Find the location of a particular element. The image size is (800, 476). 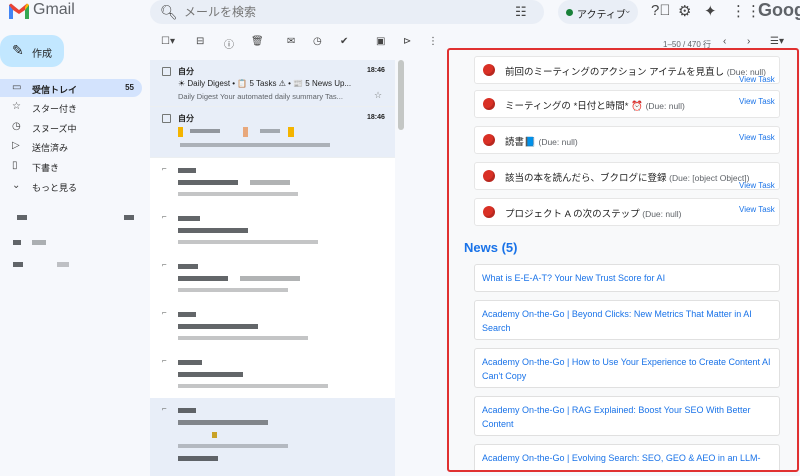

task-title: プロジェクト A の次のステップ (Due: null) is located at coordinates (593, 213).